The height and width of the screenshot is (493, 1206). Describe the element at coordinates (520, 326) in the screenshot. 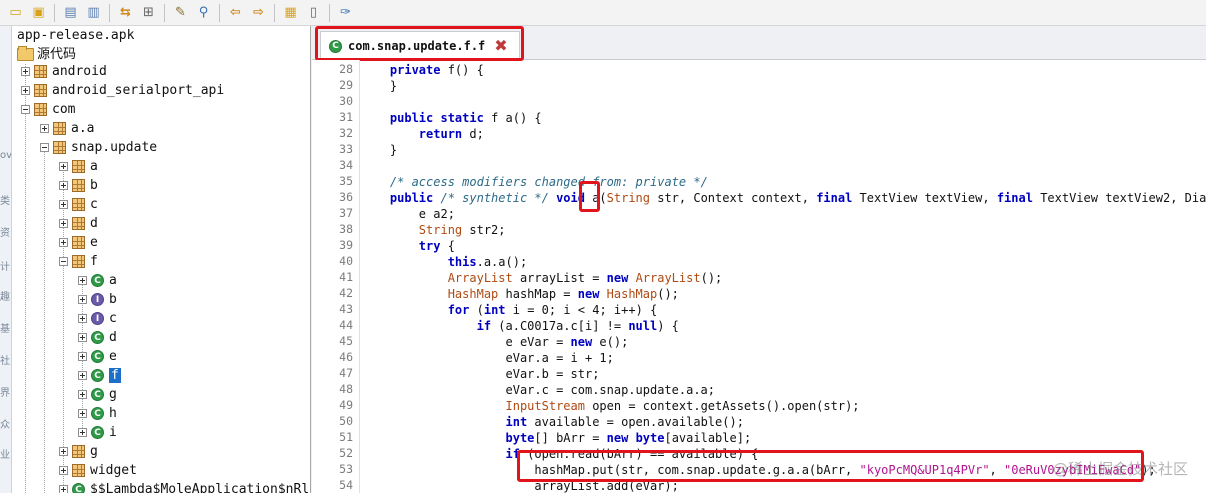

I see `code-line: if (a.C0017a.c[i] != null) {` at that location.